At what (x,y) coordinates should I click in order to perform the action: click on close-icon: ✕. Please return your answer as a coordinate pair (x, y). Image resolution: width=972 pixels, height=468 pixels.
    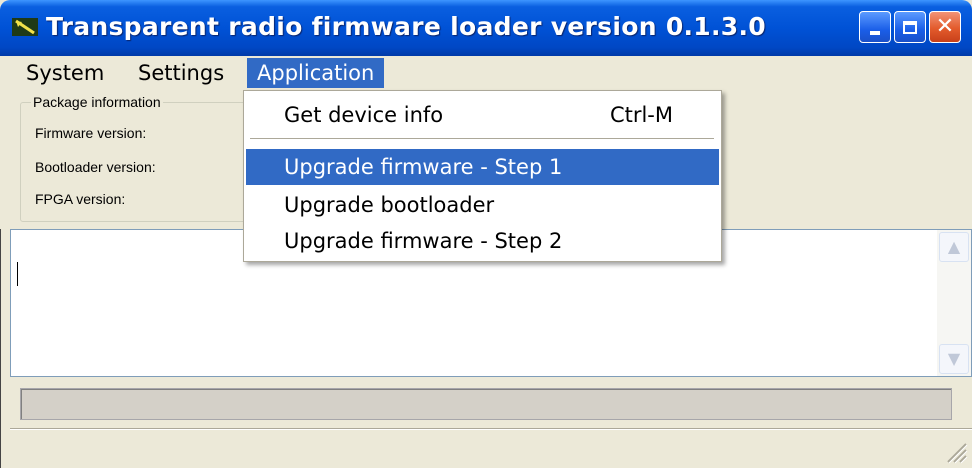
    Looking at the image, I should click on (945, 26).